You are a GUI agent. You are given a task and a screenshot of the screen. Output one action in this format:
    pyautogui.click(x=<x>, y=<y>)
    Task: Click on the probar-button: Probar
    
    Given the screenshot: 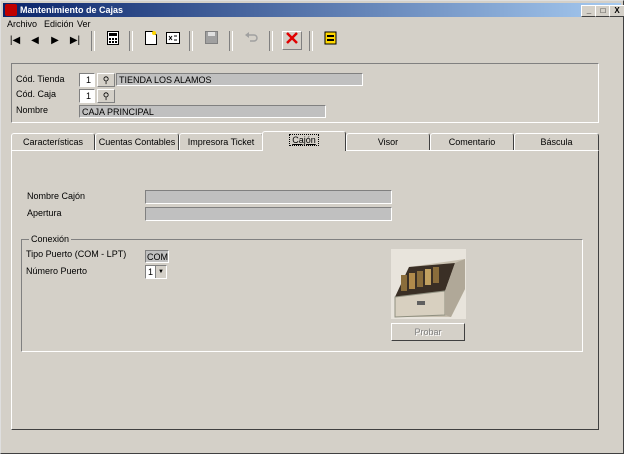 What is the action you would take?
    pyautogui.click(x=428, y=332)
    